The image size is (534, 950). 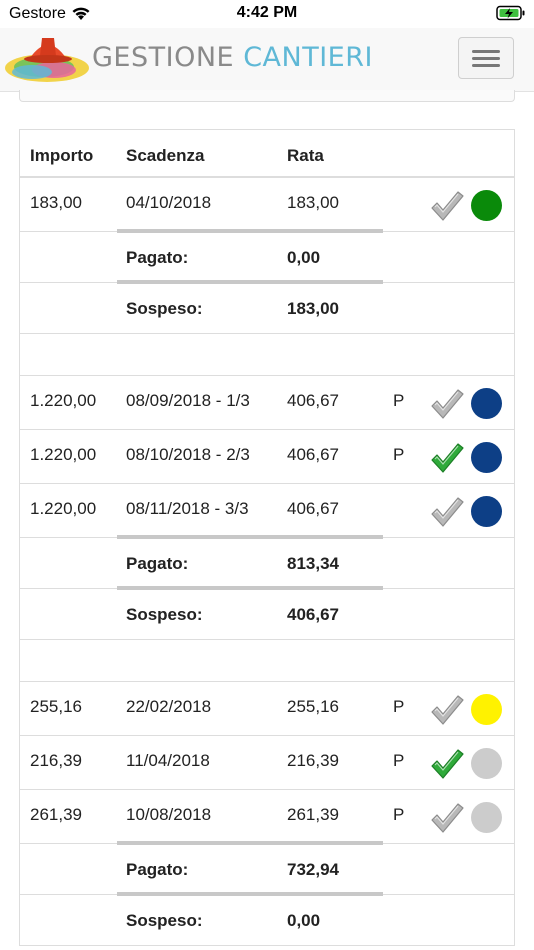 I want to click on cell-scadenza: 08/10/2018 - 2/3, so click(x=188, y=454).